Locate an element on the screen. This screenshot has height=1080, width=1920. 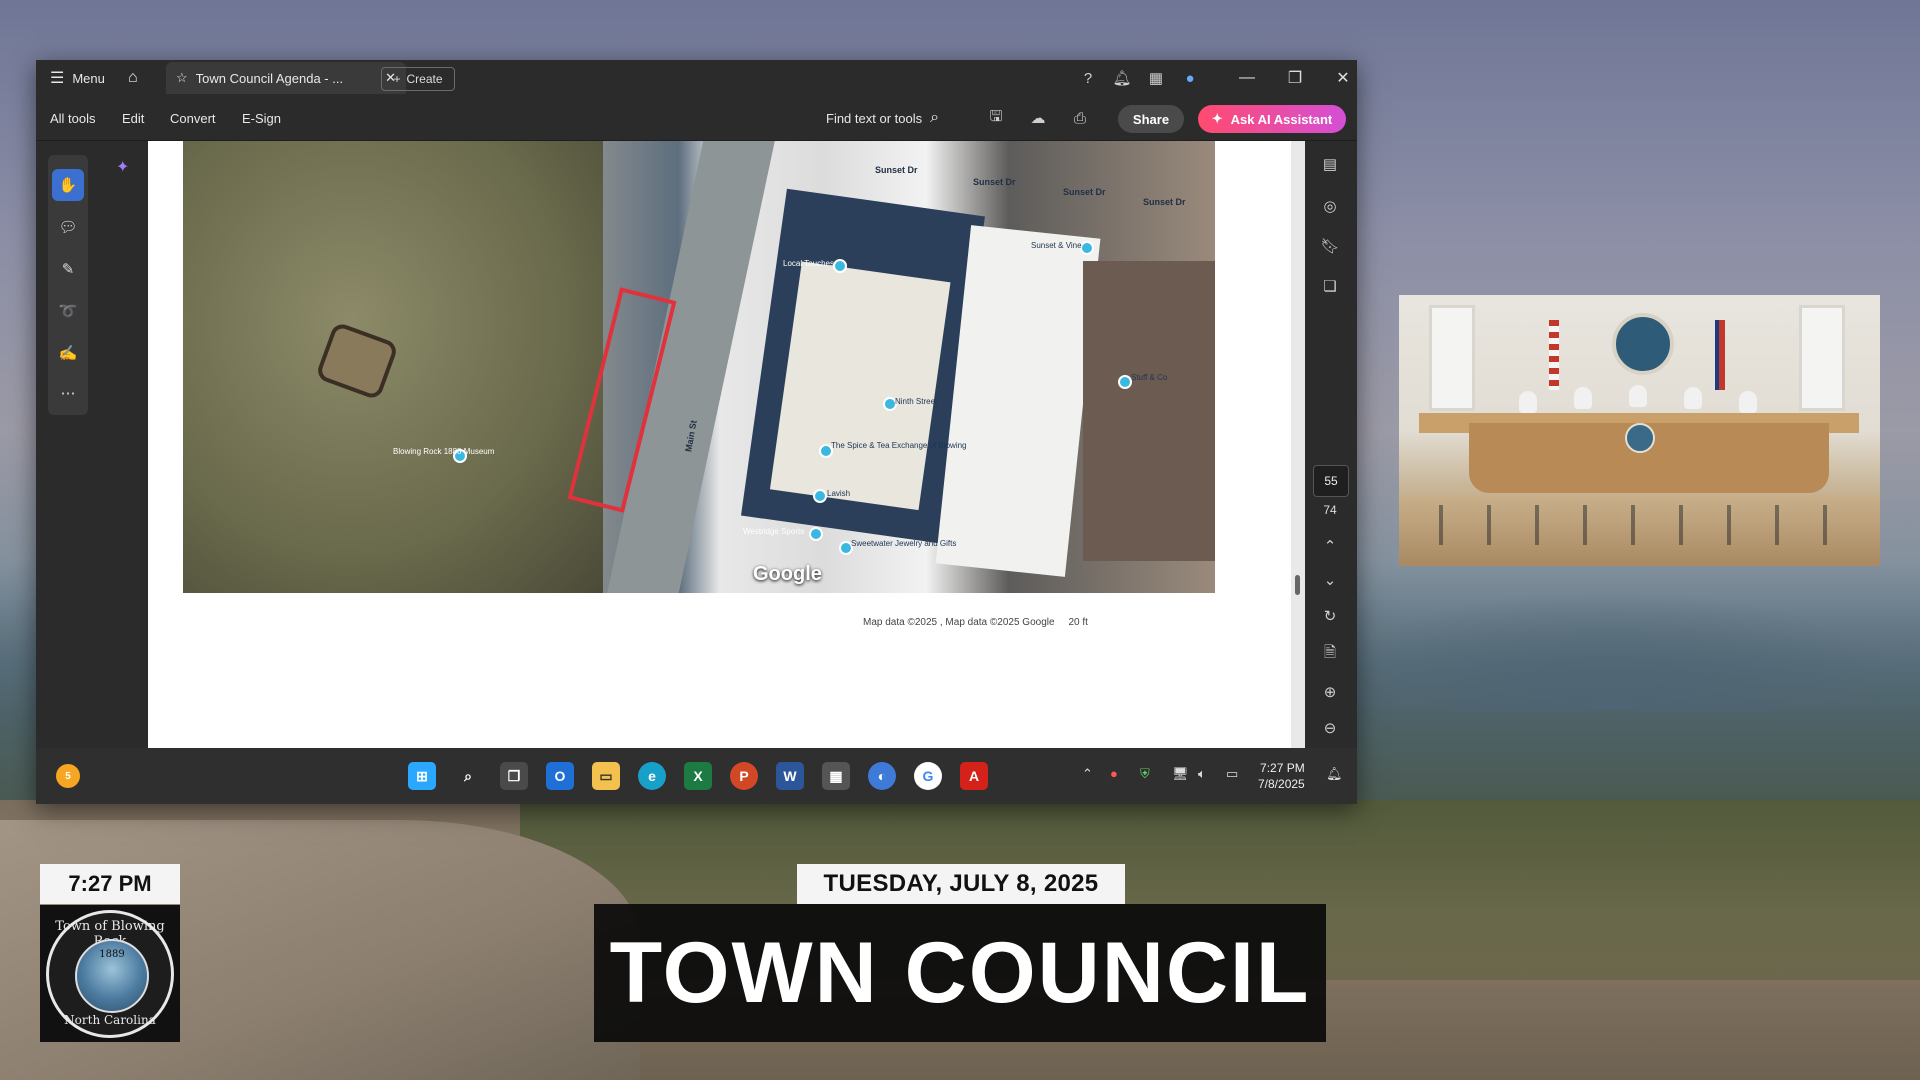
total-pages-label: 74 is located at coordinates (1330, 510).